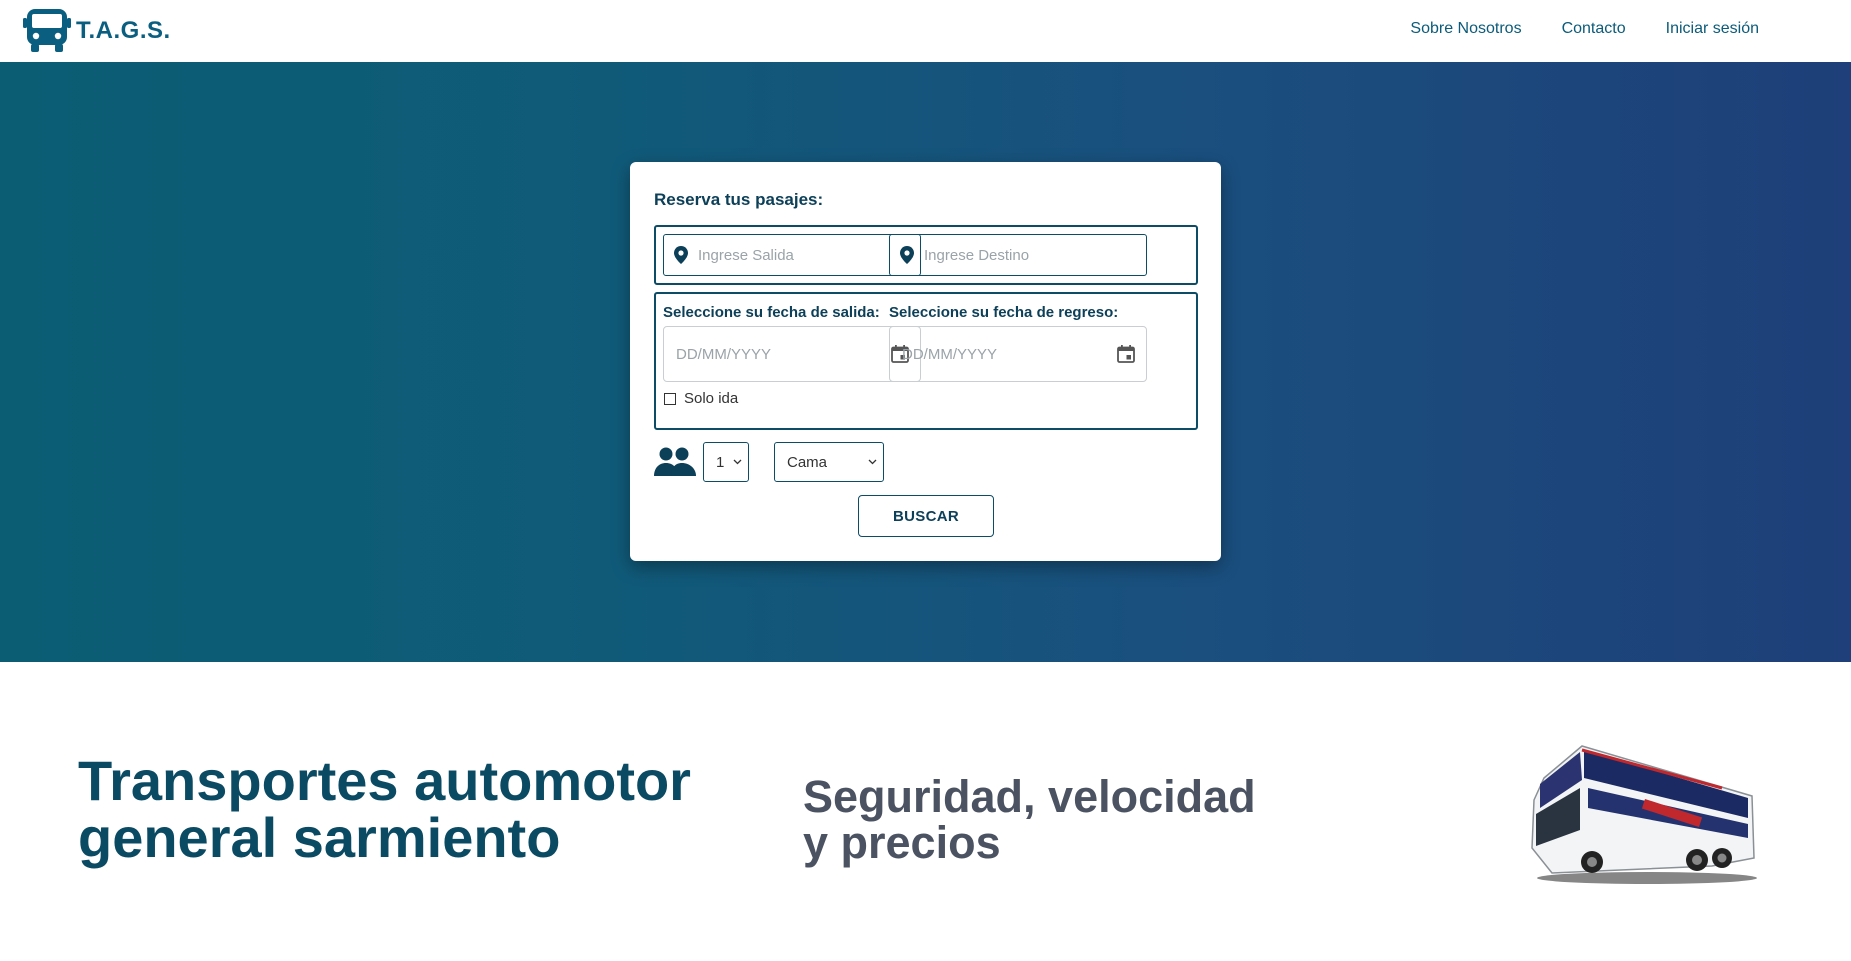 The width and height of the screenshot is (1851, 961). Describe the element at coordinates (675, 461) in the screenshot. I see `users-icon` at that location.